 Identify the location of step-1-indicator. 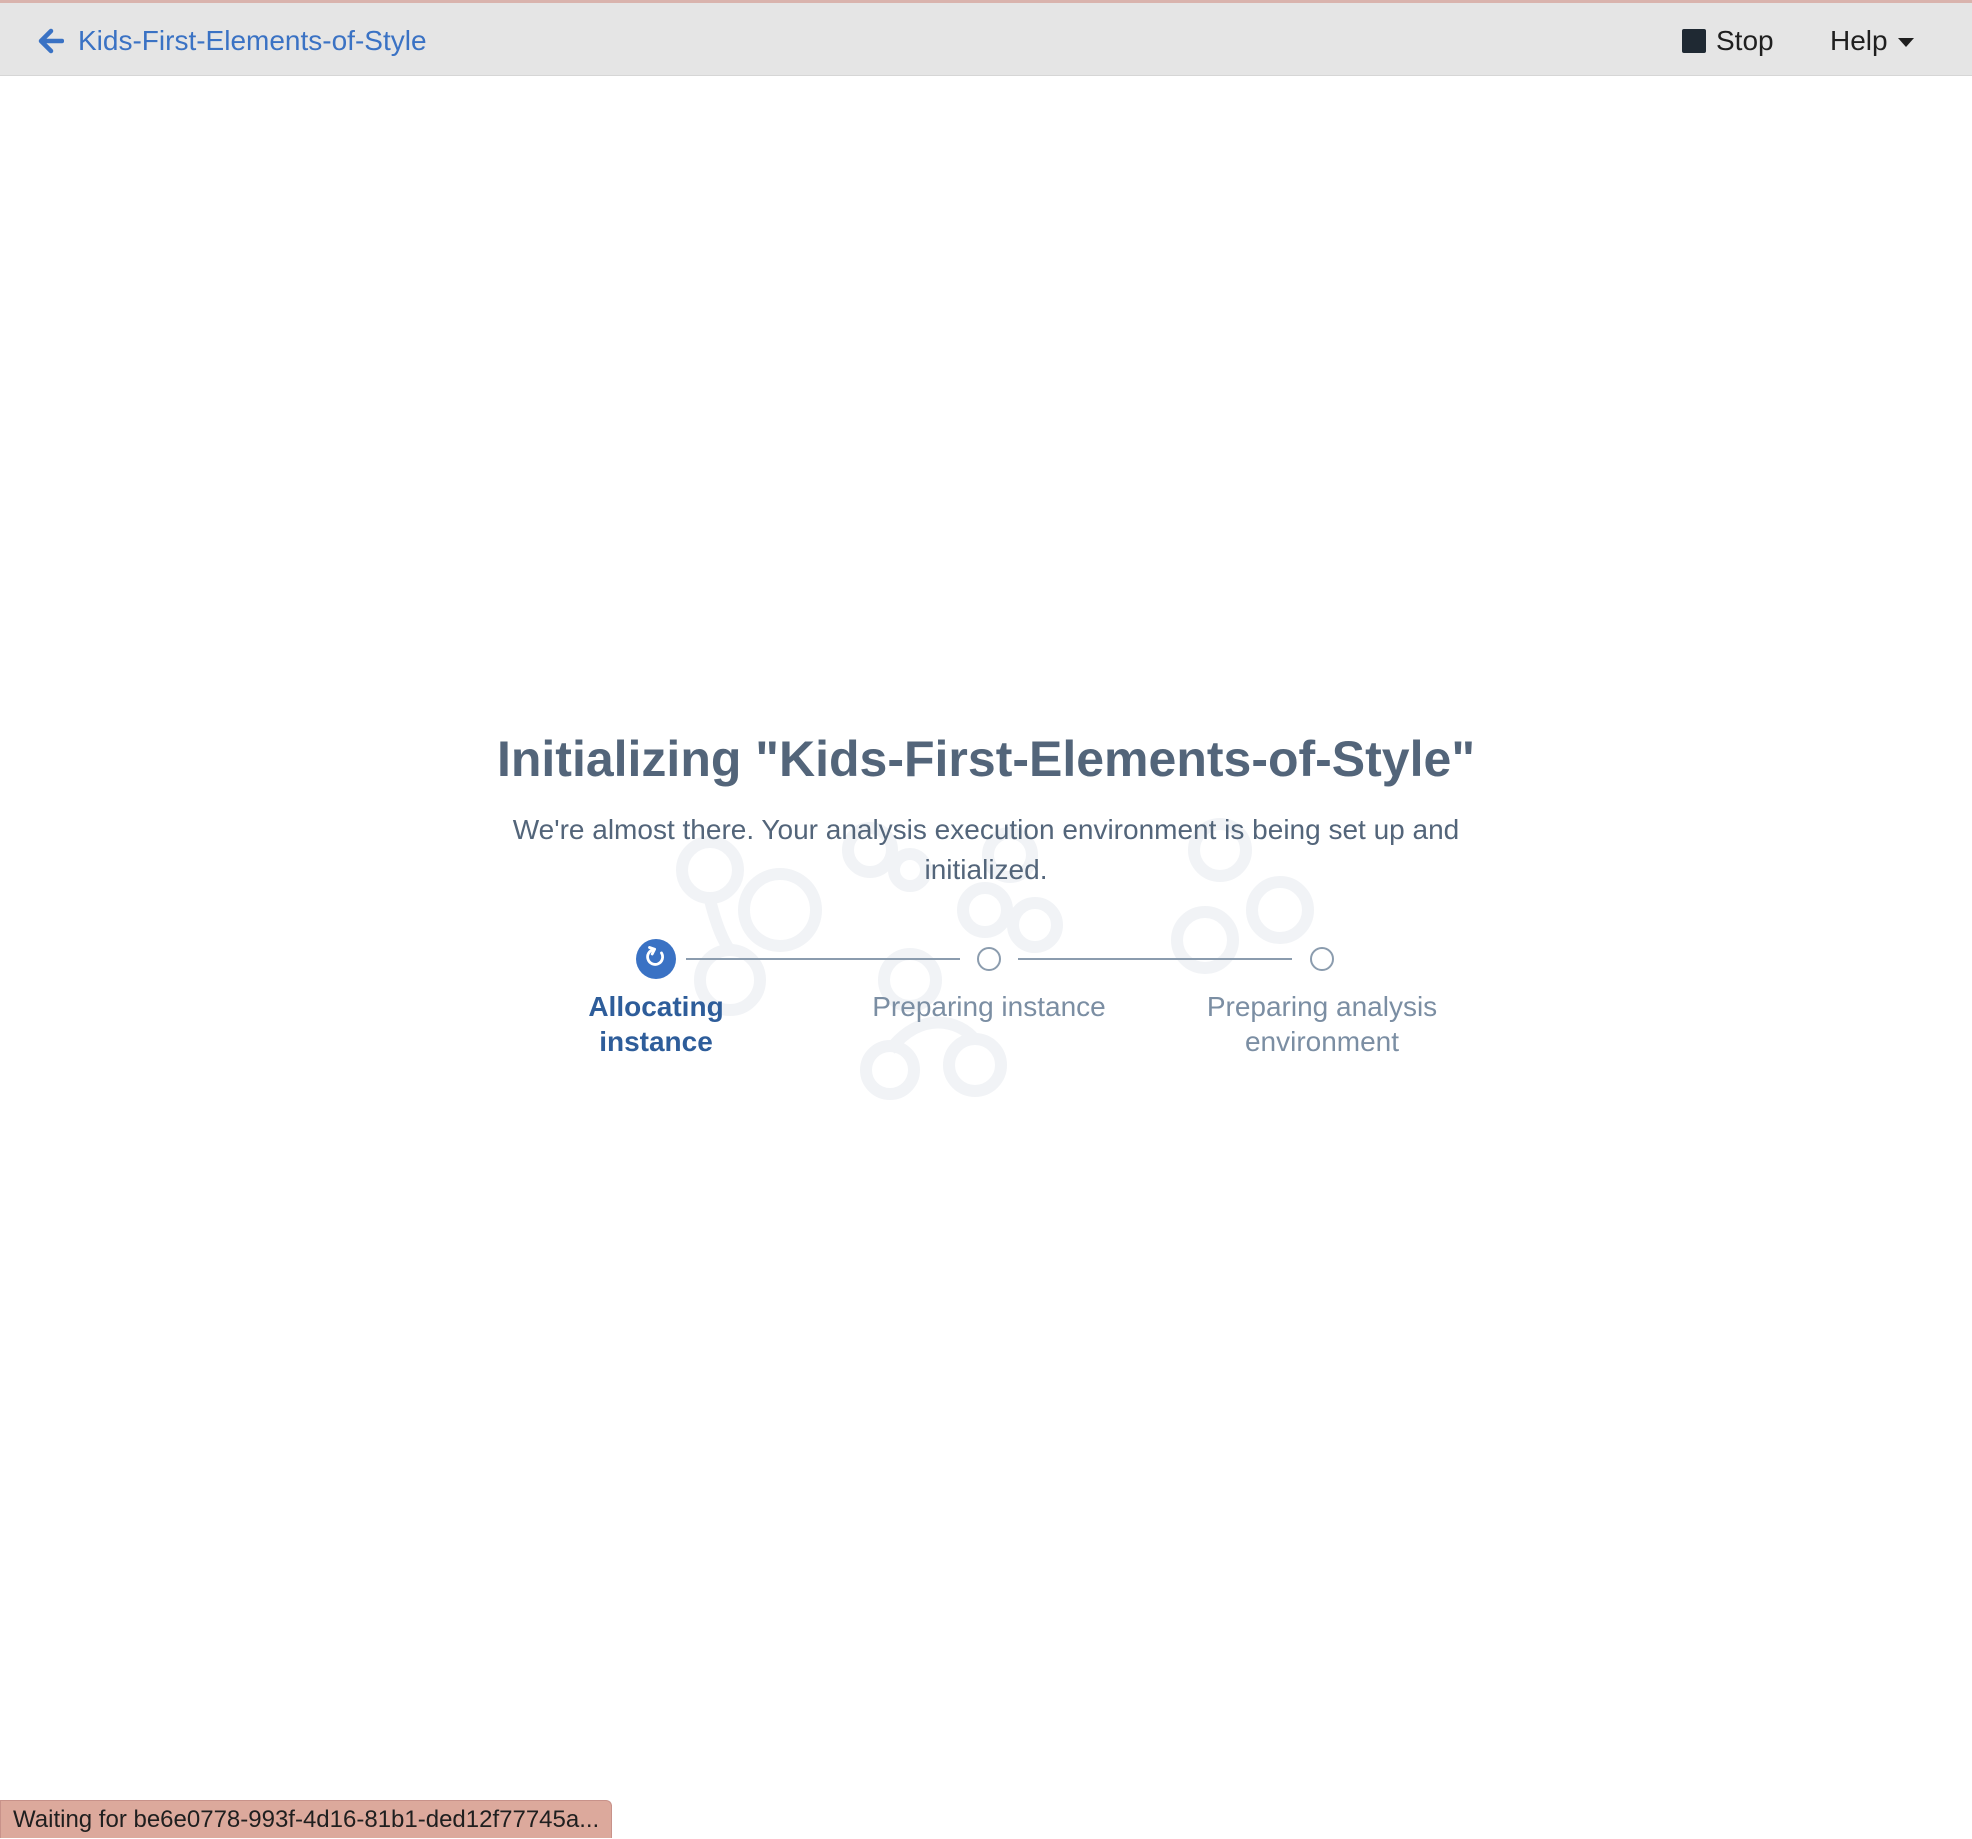
(656, 959).